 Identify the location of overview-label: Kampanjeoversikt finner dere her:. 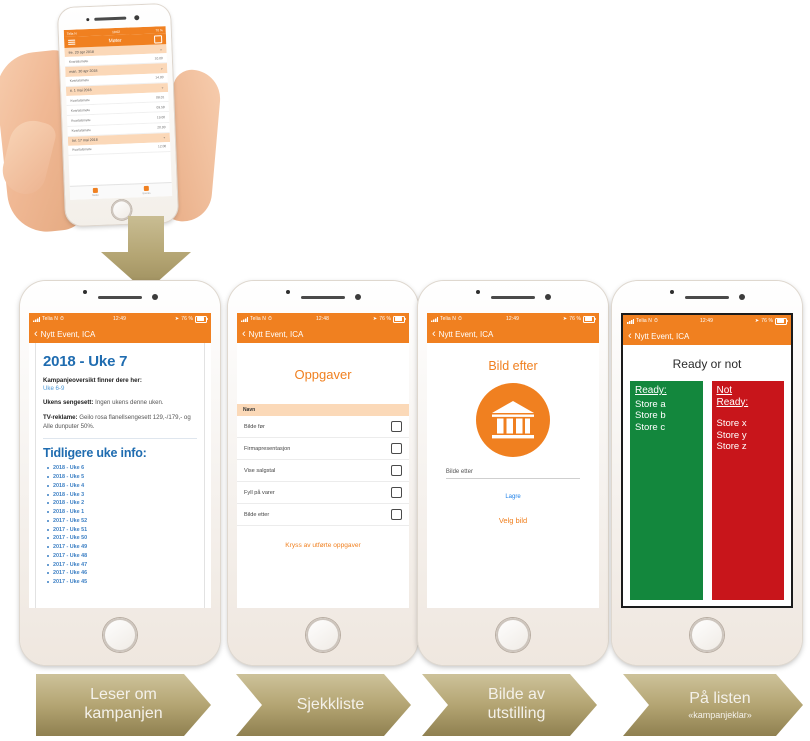
(92, 380).